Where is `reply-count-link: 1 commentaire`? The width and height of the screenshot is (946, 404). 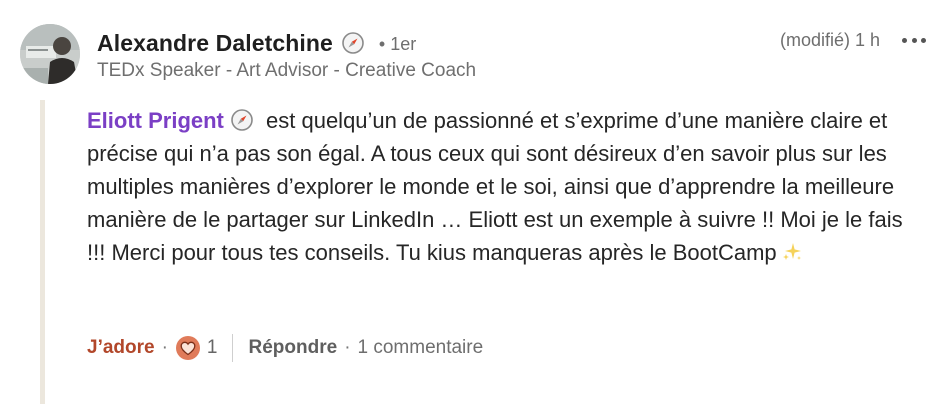 reply-count-link: 1 commentaire is located at coordinates (421, 348).